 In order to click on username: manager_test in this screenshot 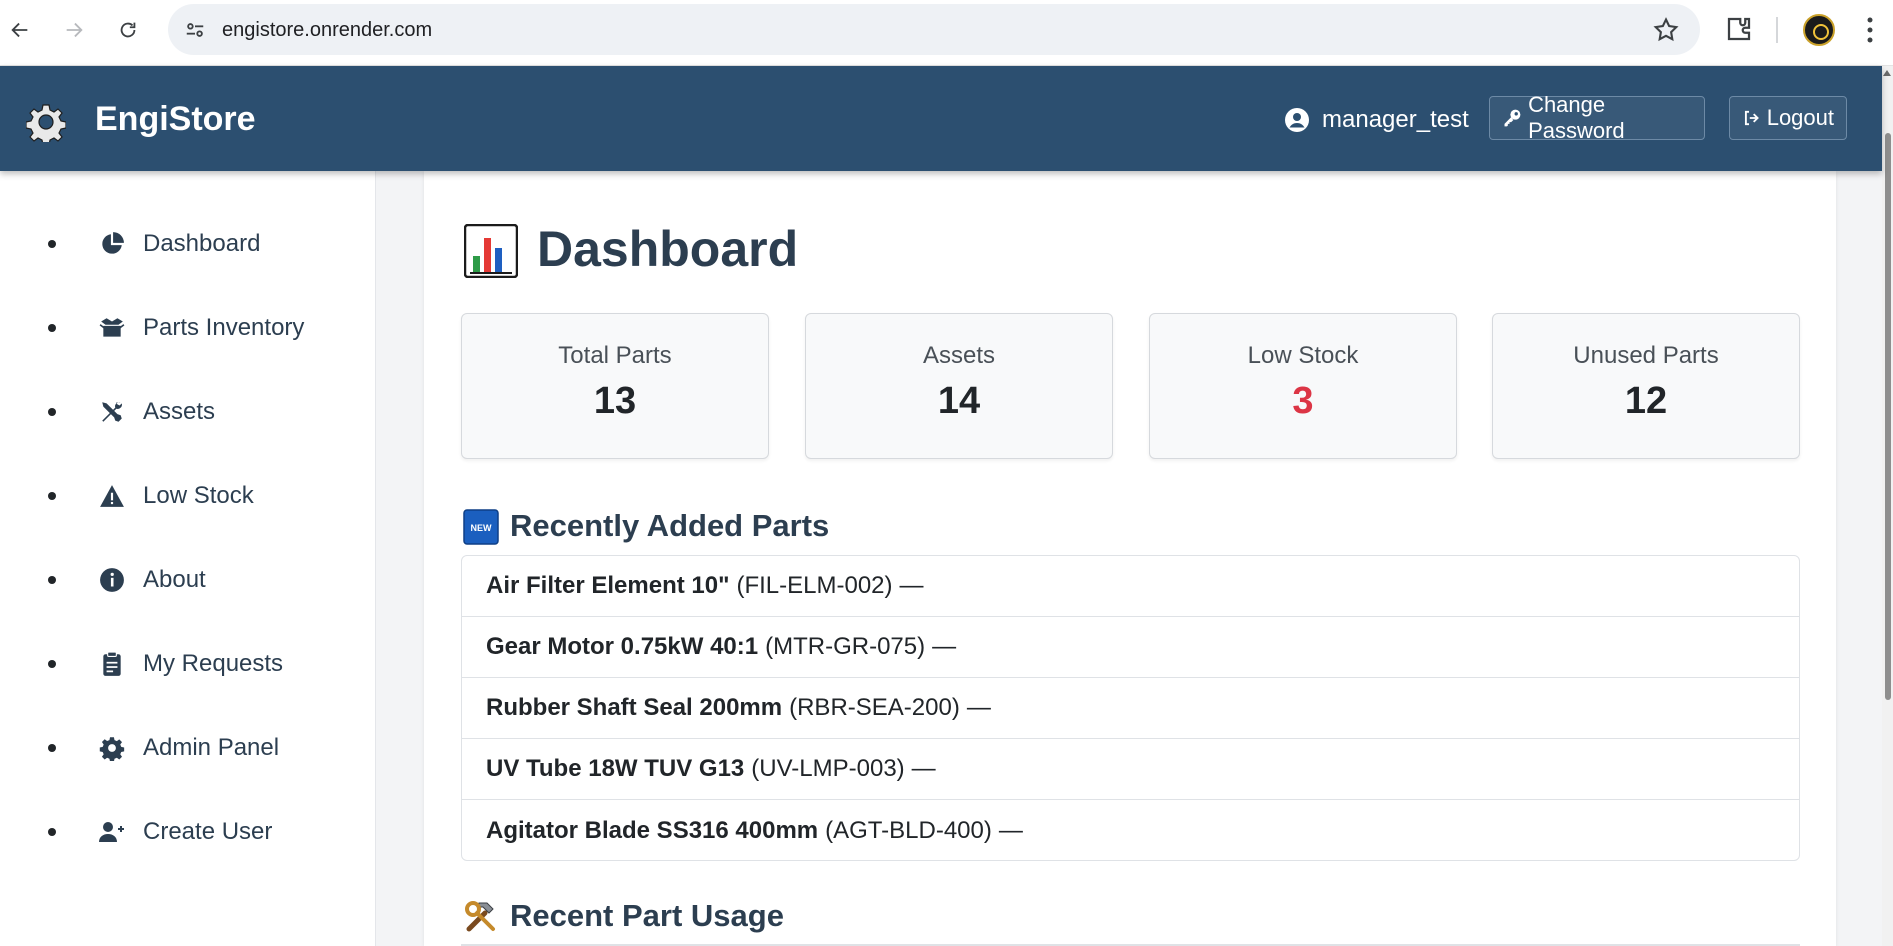, I will do `click(1395, 119)`.